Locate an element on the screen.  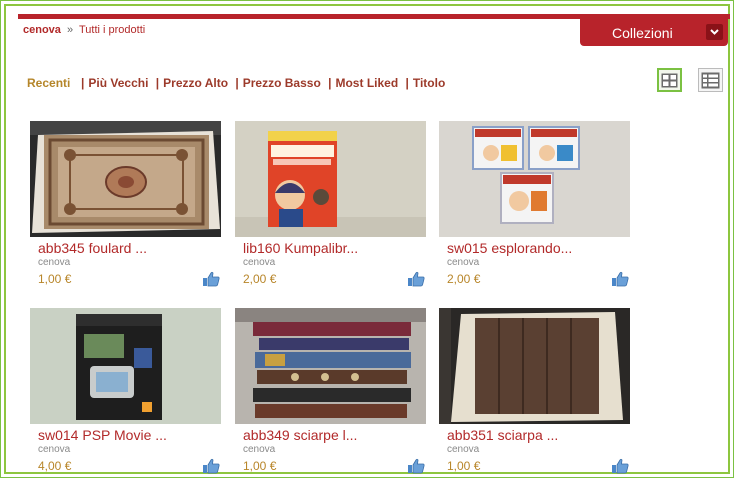
product-card: sw015 esplorando... cenova 2,00 € is located at coordinates (534, 204).